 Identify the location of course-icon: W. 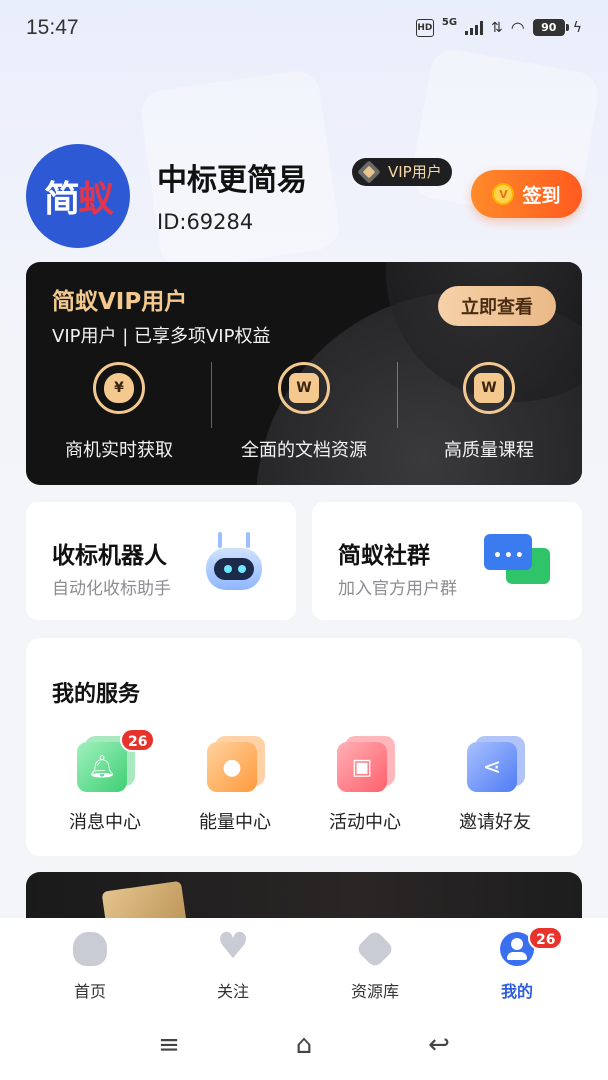
(489, 388).